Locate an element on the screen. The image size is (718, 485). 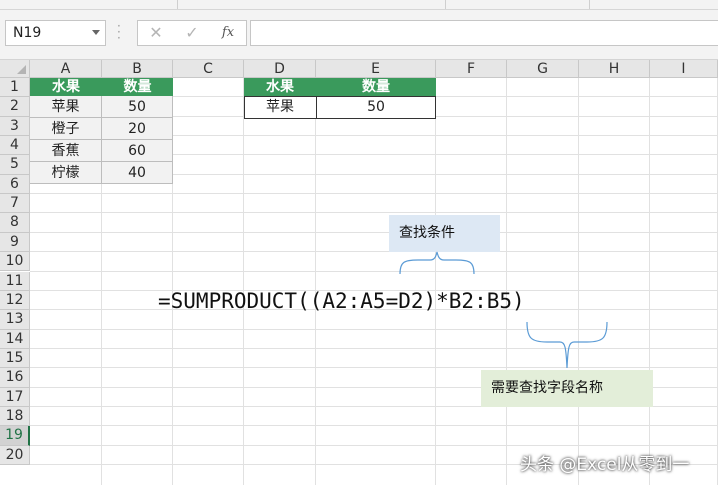
row-header-2: 2 is located at coordinates (15, 107).